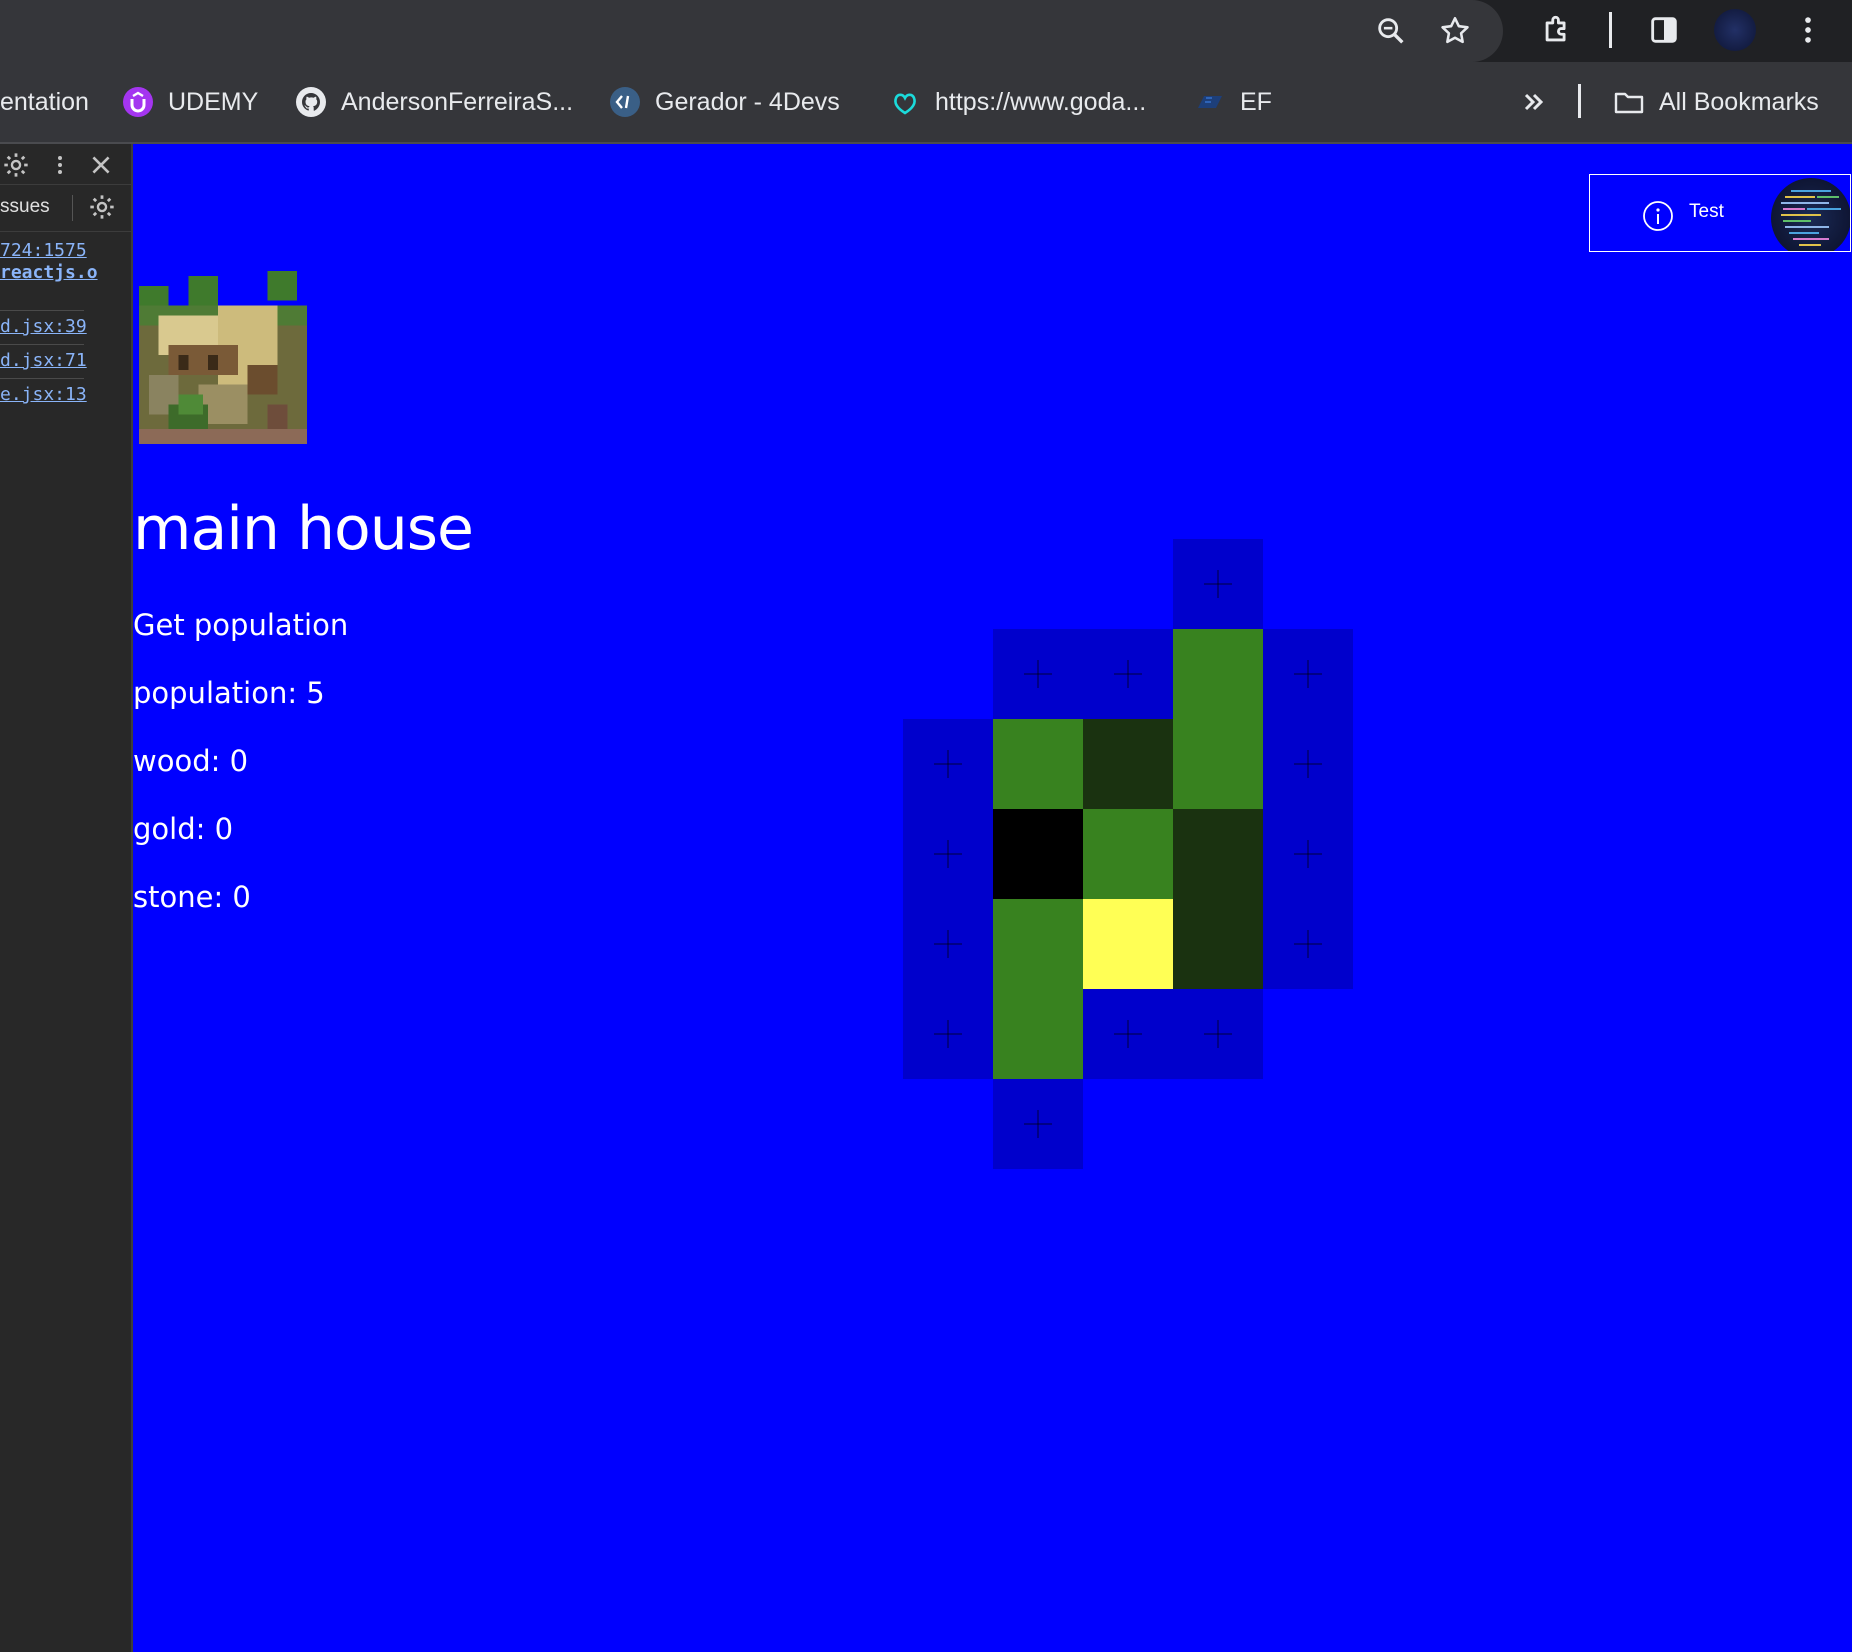  What do you see at coordinates (1557, 30) in the screenshot?
I see `extensions-icon` at bounding box center [1557, 30].